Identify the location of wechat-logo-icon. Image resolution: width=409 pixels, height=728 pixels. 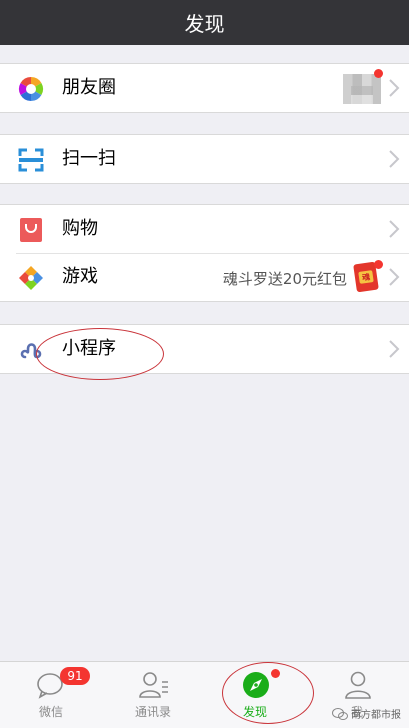
(340, 713).